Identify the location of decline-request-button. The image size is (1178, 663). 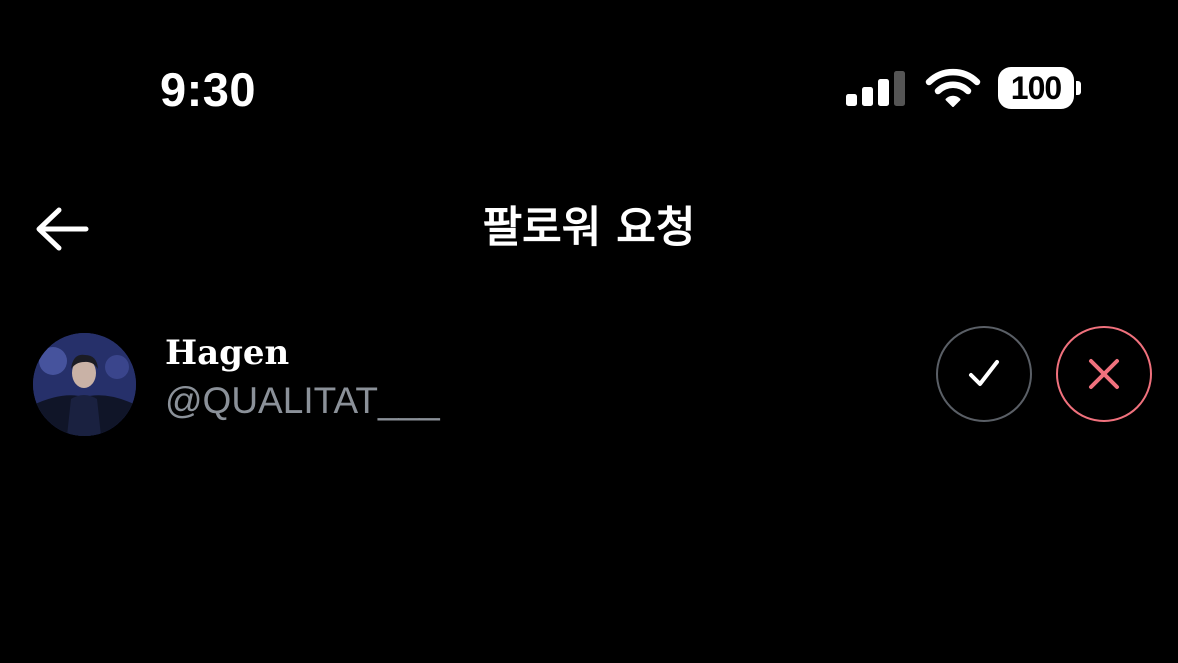
(1104, 374).